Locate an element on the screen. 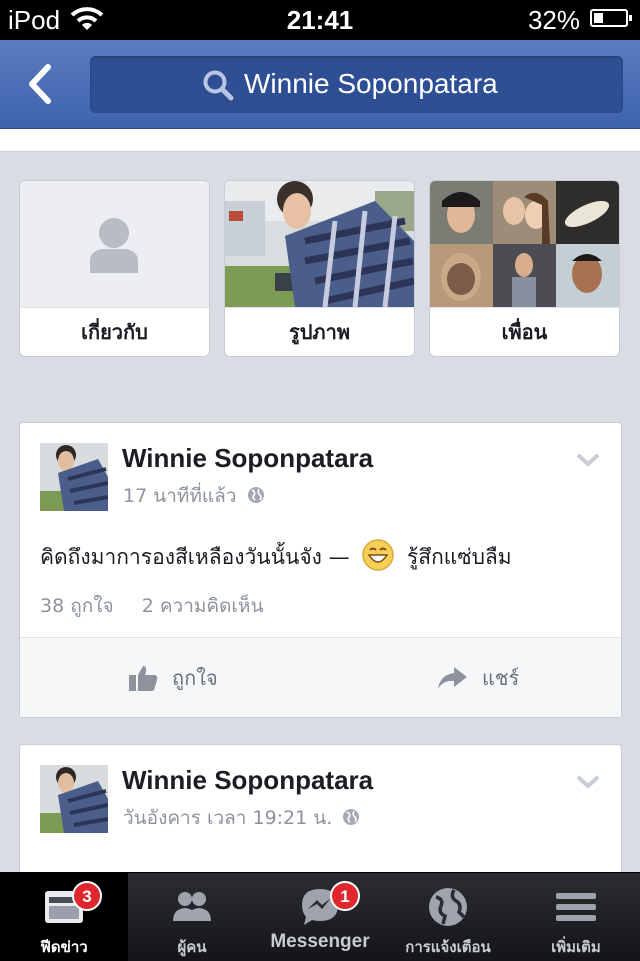  menu-icon is located at coordinates (576, 907).